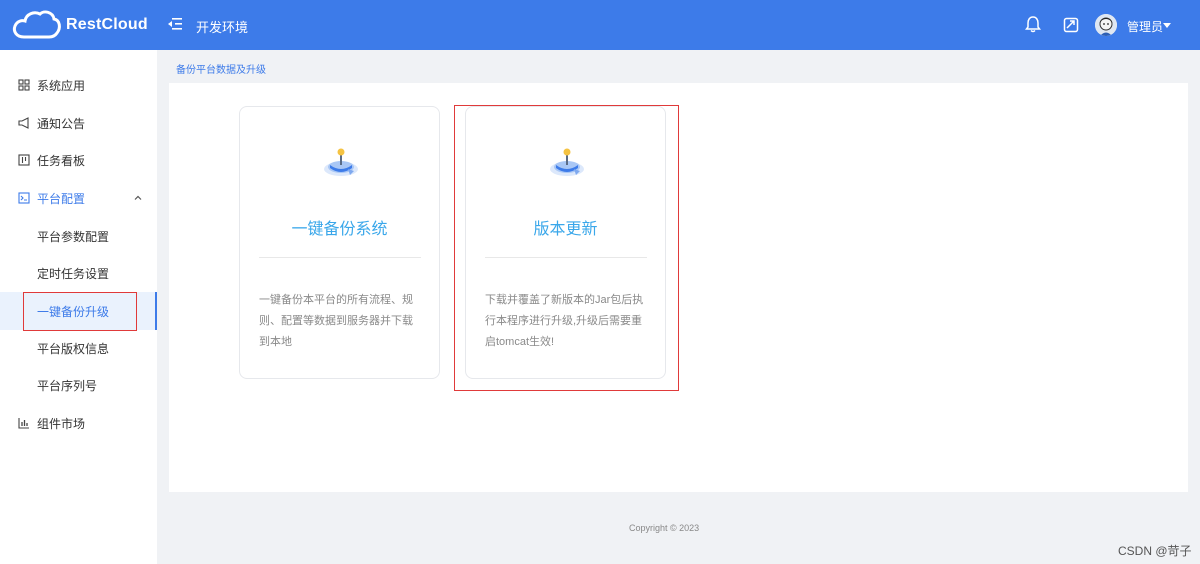  I want to click on bar-chart-icon, so click(23, 423).